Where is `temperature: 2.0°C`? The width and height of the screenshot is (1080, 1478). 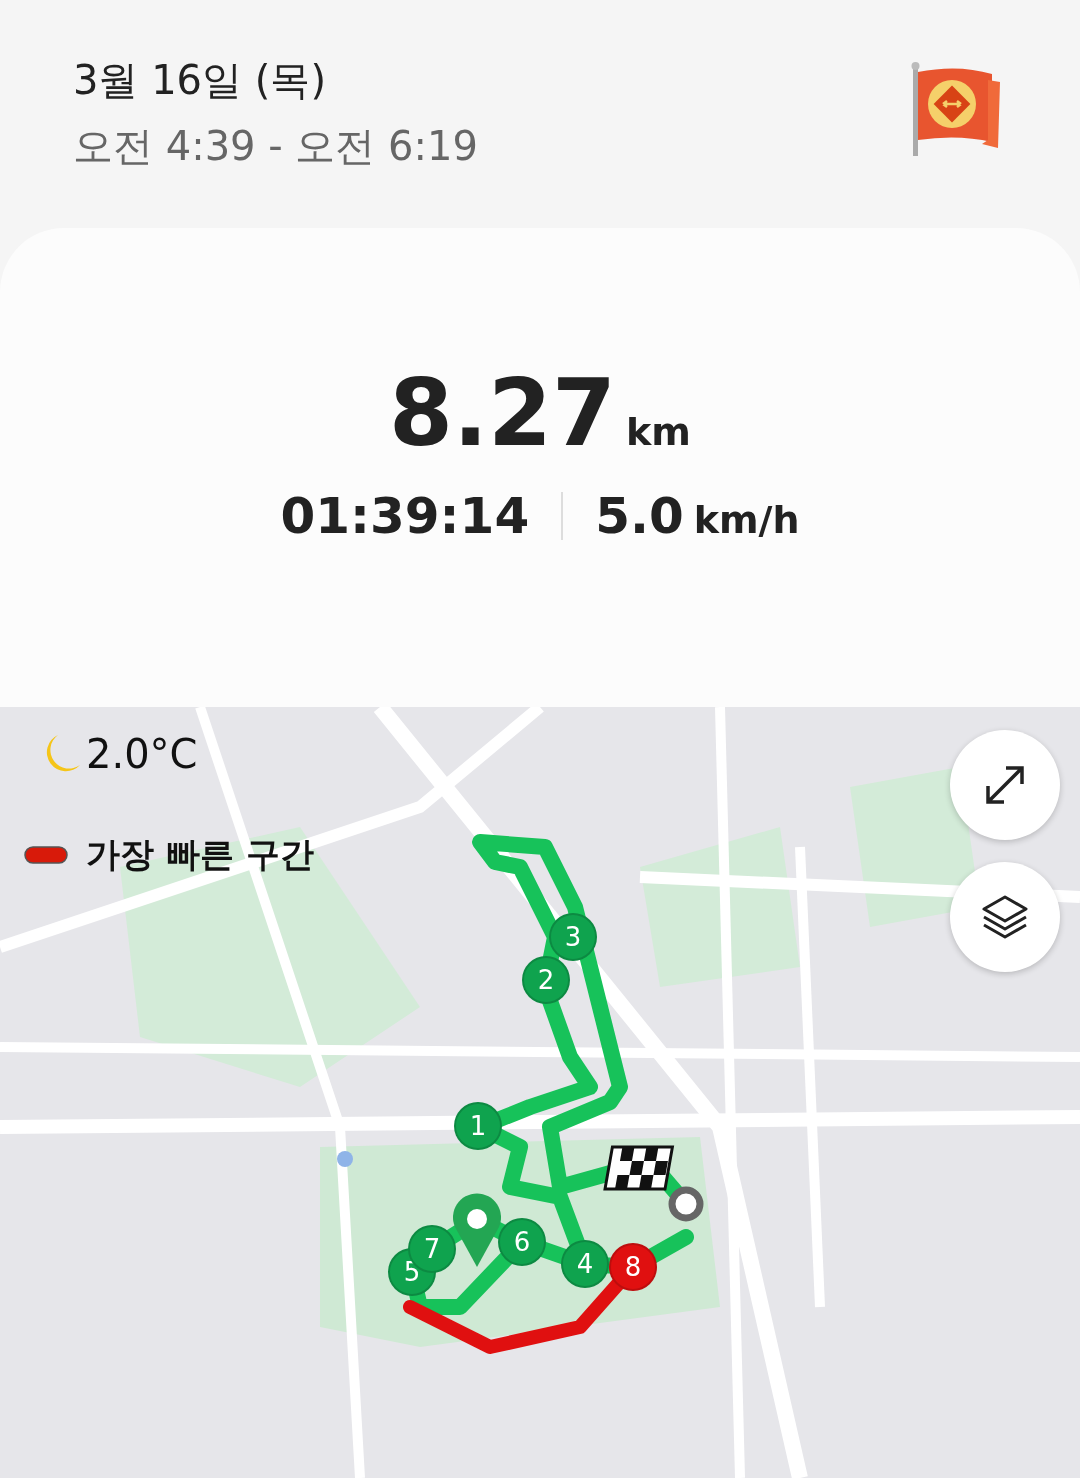
temperature: 2.0°C is located at coordinates (142, 754).